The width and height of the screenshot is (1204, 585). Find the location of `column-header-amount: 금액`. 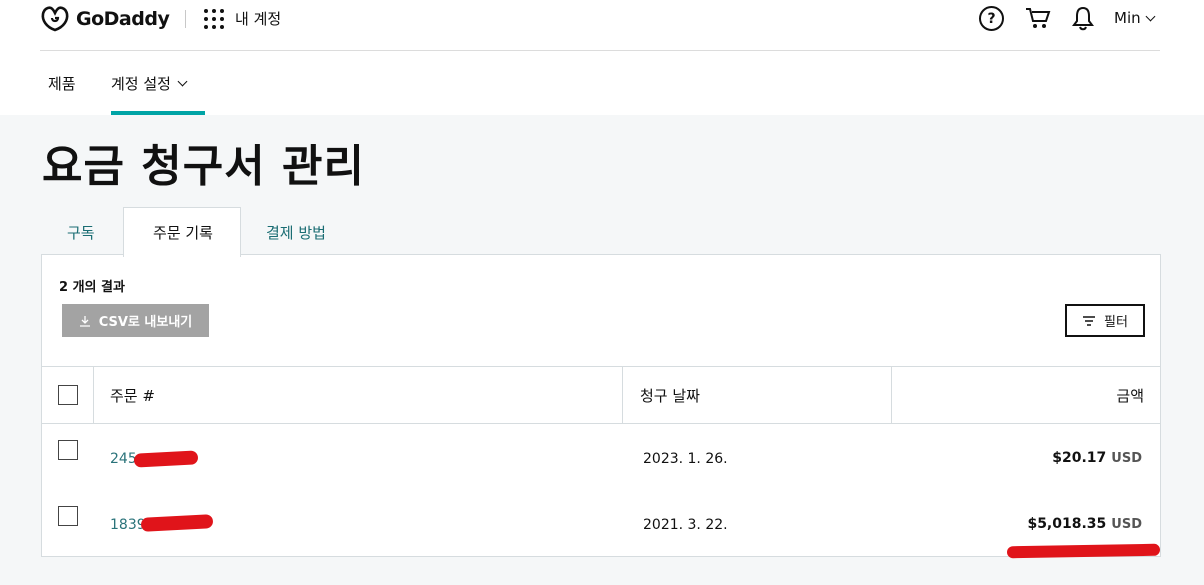

column-header-amount: 금액 is located at coordinates (1026, 395).